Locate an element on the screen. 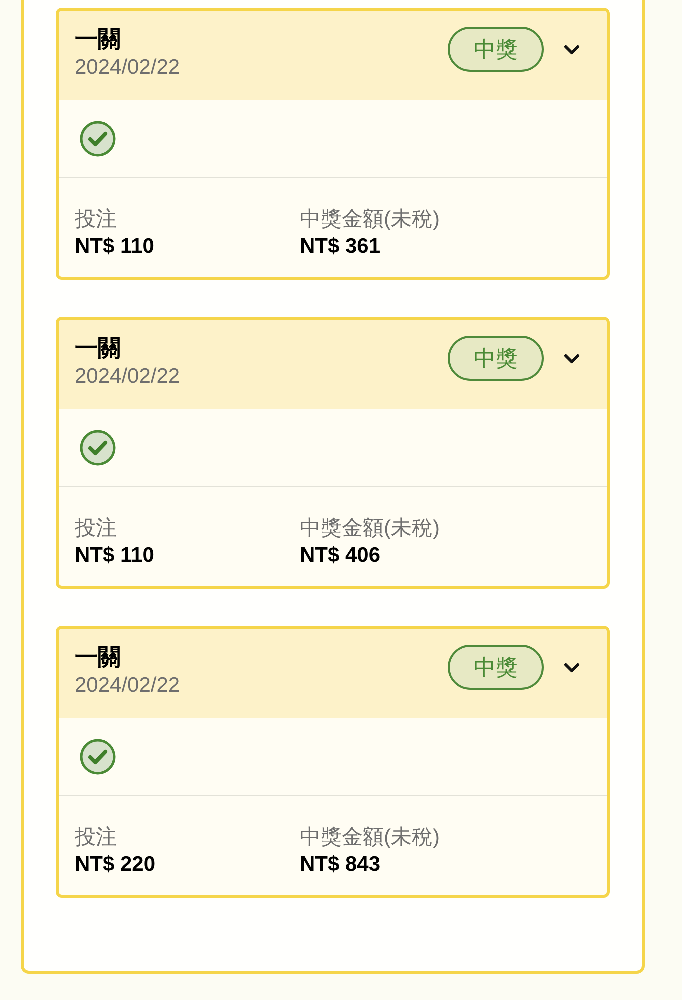  amount-value: NT$ 406 is located at coordinates (340, 556).